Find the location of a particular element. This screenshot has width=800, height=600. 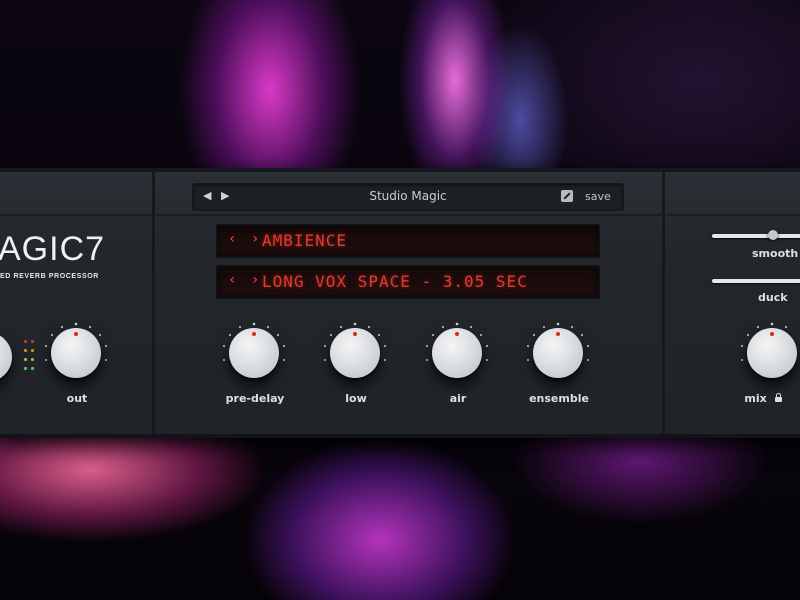

plugin-logo: AGIC7 is located at coordinates (53, 249).